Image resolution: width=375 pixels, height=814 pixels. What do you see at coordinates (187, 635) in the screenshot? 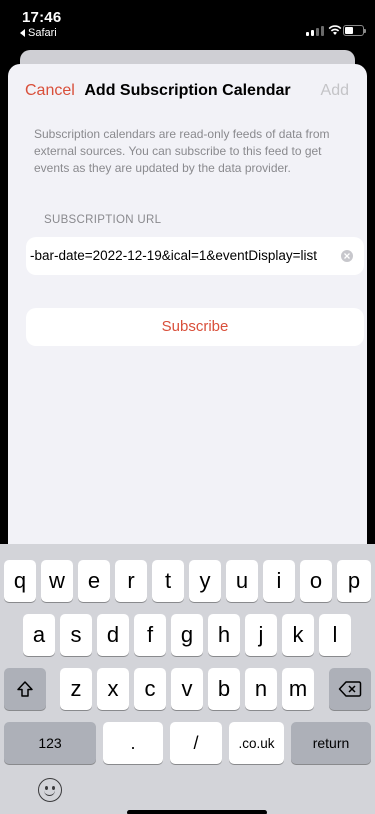
I see `key-g: g` at bounding box center [187, 635].